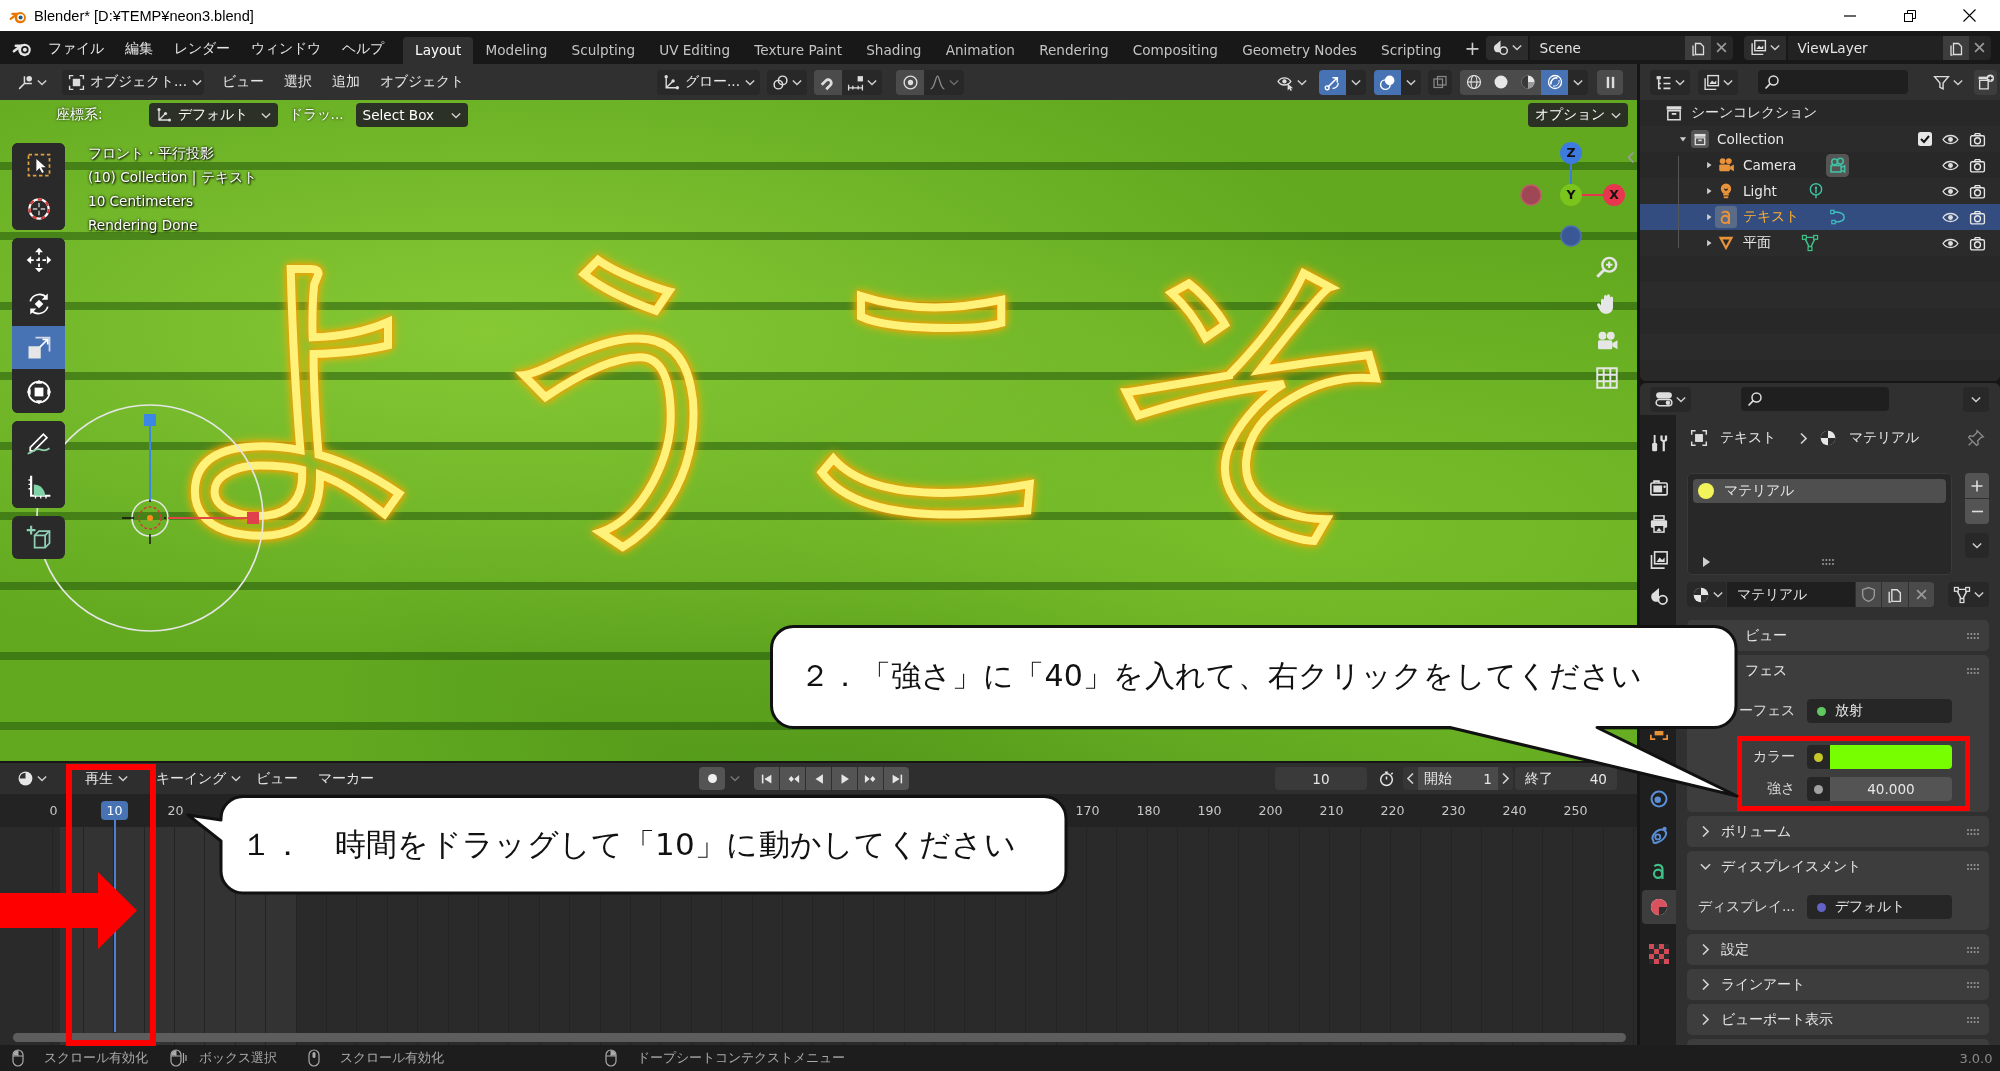 The height and width of the screenshot is (1071, 2000). I want to click on scene-name-field: Scene, so click(1607, 47).